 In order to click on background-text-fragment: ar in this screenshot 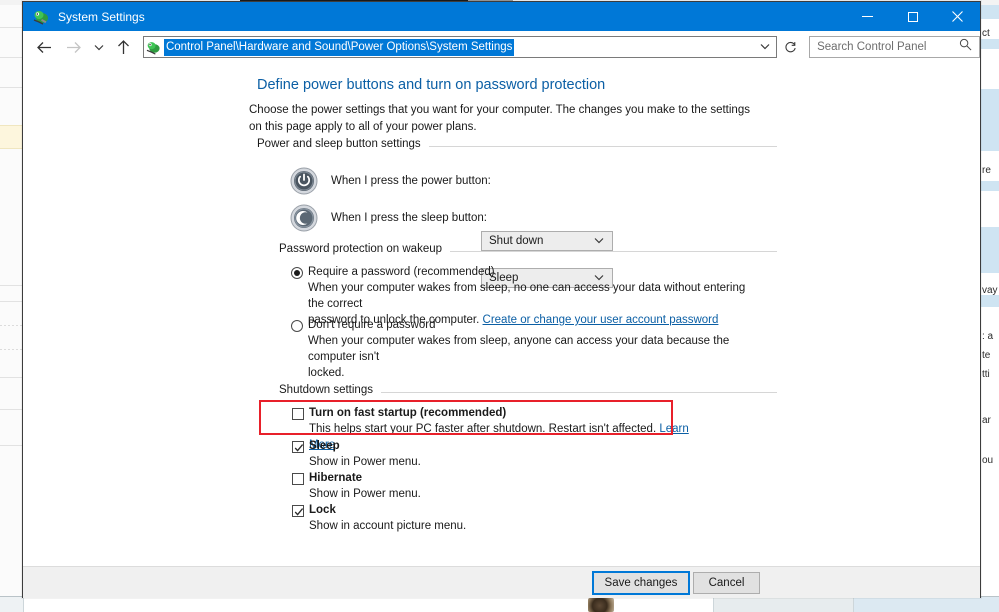, I will do `click(986, 420)`.